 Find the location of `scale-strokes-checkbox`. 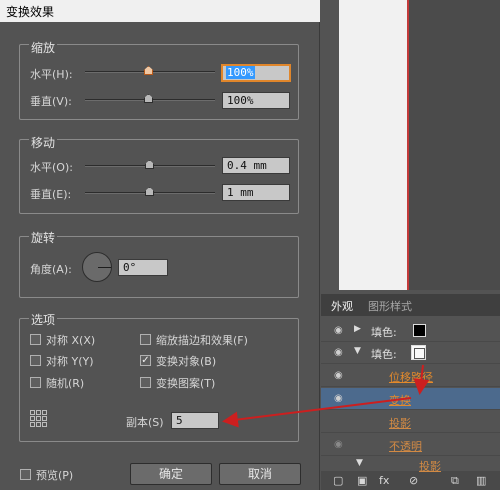

scale-strokes-checkbox is located at coordinates (145, 339).